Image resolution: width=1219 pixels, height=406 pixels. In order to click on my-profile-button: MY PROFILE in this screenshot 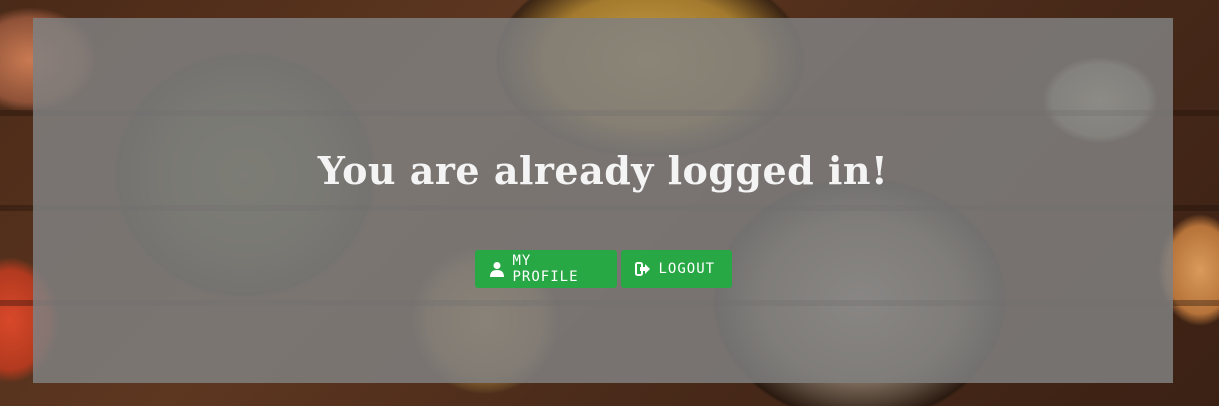, I will do `click(545, 269)`.